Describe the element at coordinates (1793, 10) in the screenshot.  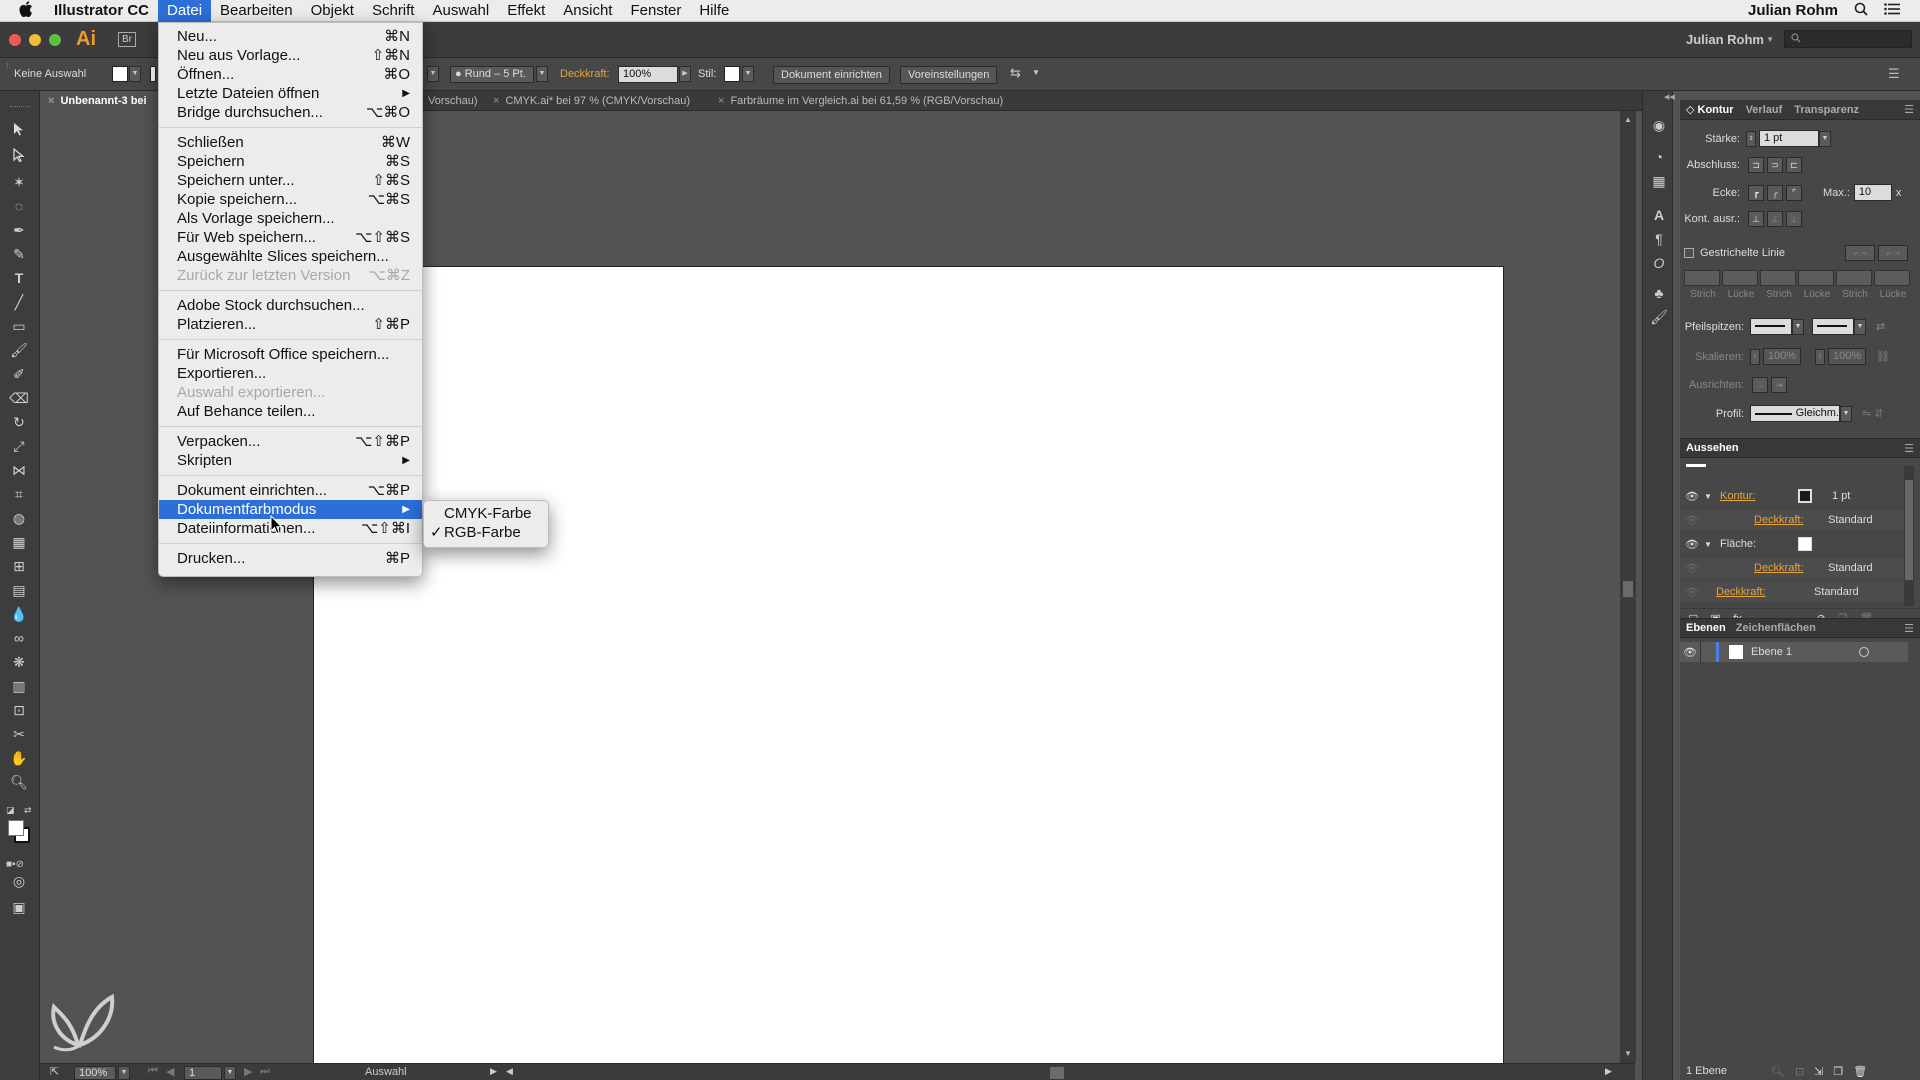
I see `menubar-user: Julian Rohm` at that location.